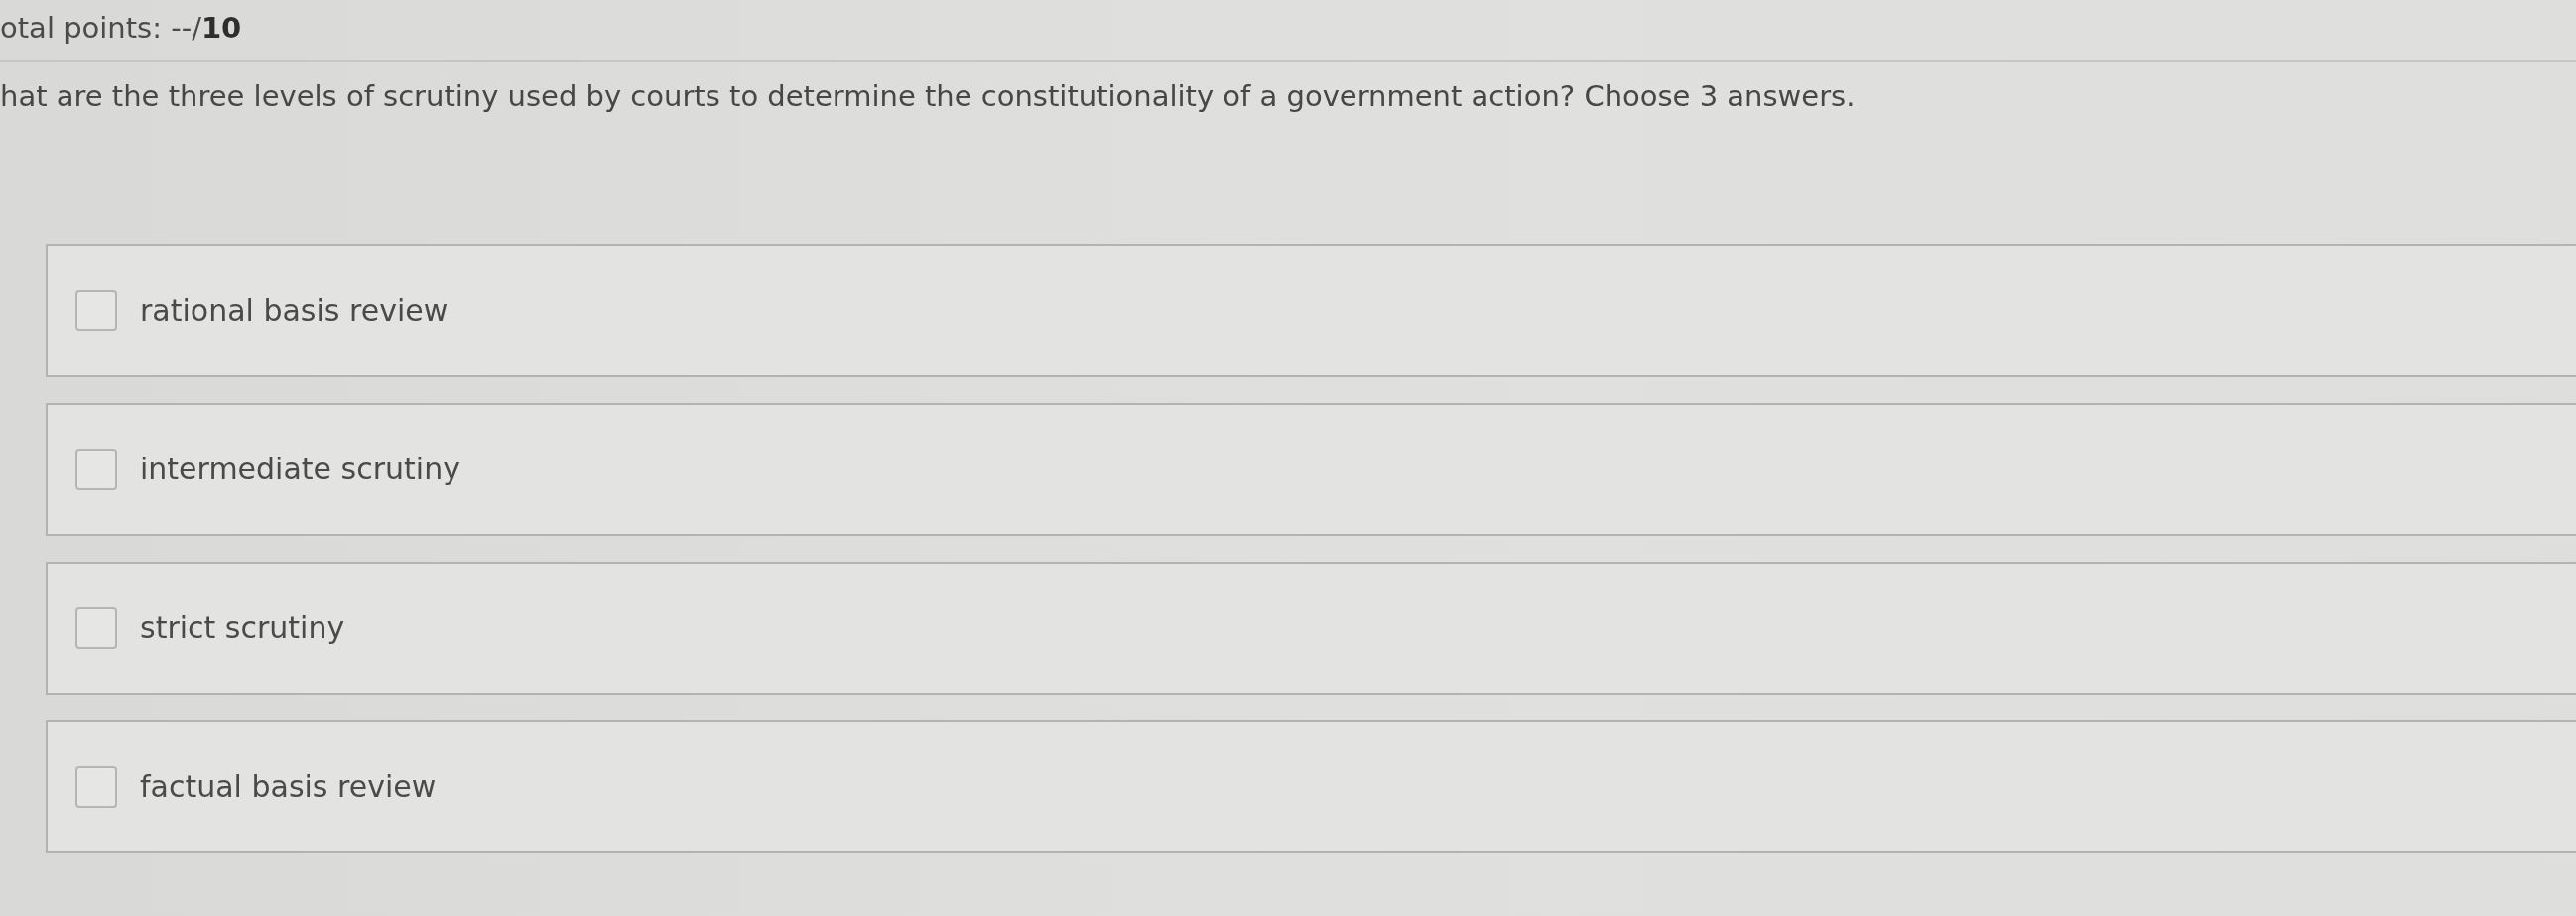 This screenshot has width=2576, height=916. What do you see at coordinates (289, 787) in the screenshot?
I see `option-label: factual basis review` at bounding box center [289, 787].